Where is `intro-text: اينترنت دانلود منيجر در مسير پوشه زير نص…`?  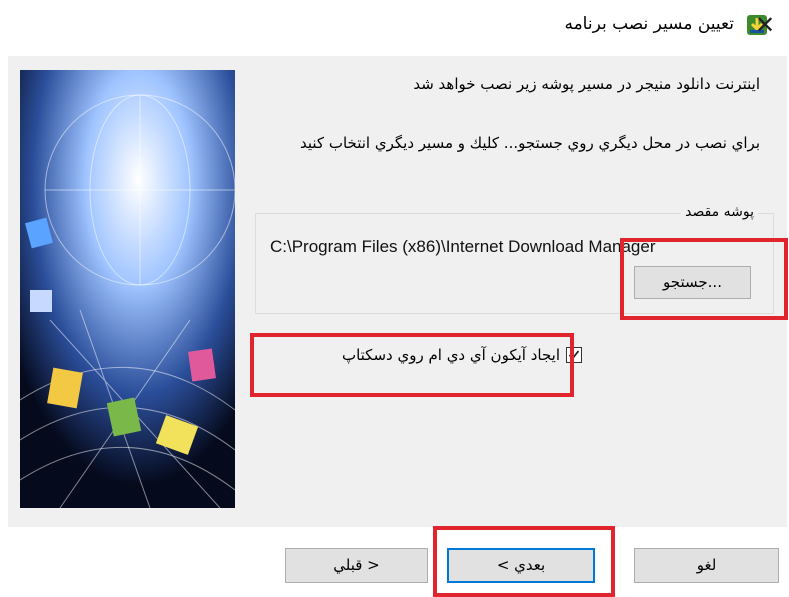 intro-text: اينترنت دانلود منيجر در مسير پوشه زير نص… is located at coordinates (586, 84).